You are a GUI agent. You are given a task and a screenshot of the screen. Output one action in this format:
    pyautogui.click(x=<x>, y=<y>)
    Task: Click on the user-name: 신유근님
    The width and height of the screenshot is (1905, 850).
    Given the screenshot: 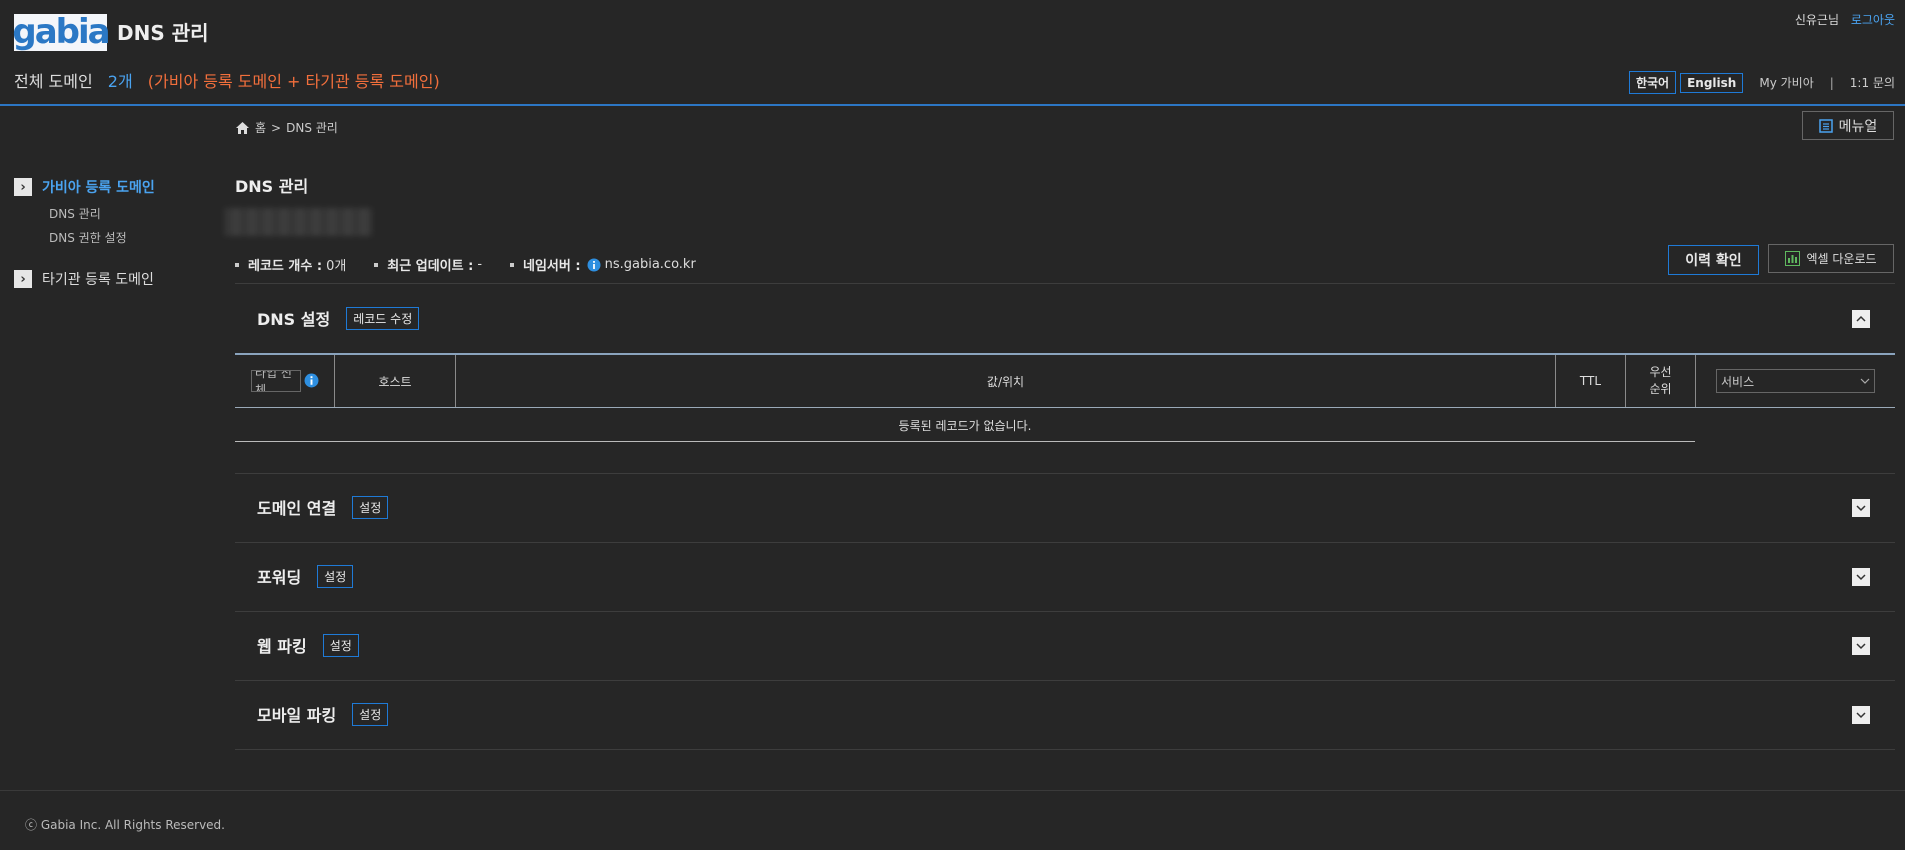 What is the action you would take?
    pyautogui.click(x=1816, y=20)
    